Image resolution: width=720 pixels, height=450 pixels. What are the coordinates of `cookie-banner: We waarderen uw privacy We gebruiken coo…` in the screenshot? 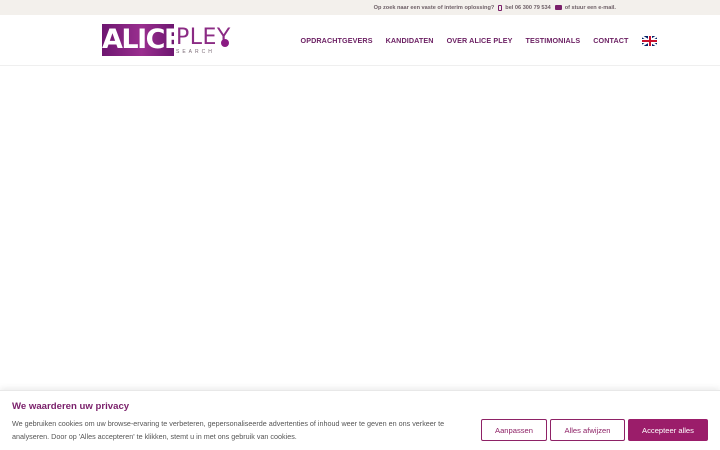 It's located at (360, 420).